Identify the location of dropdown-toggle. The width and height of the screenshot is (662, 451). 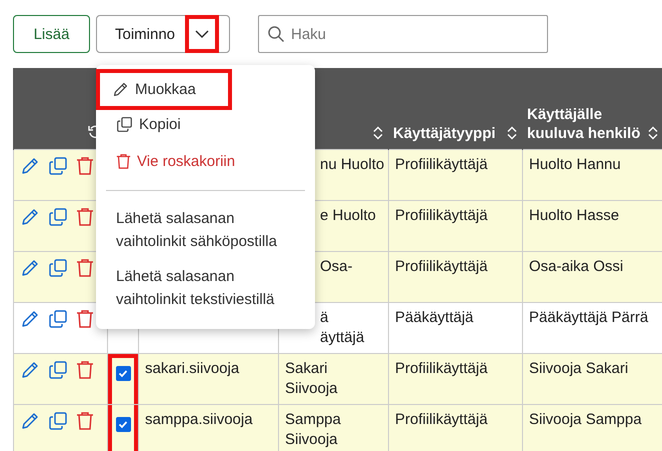
(202, 34).